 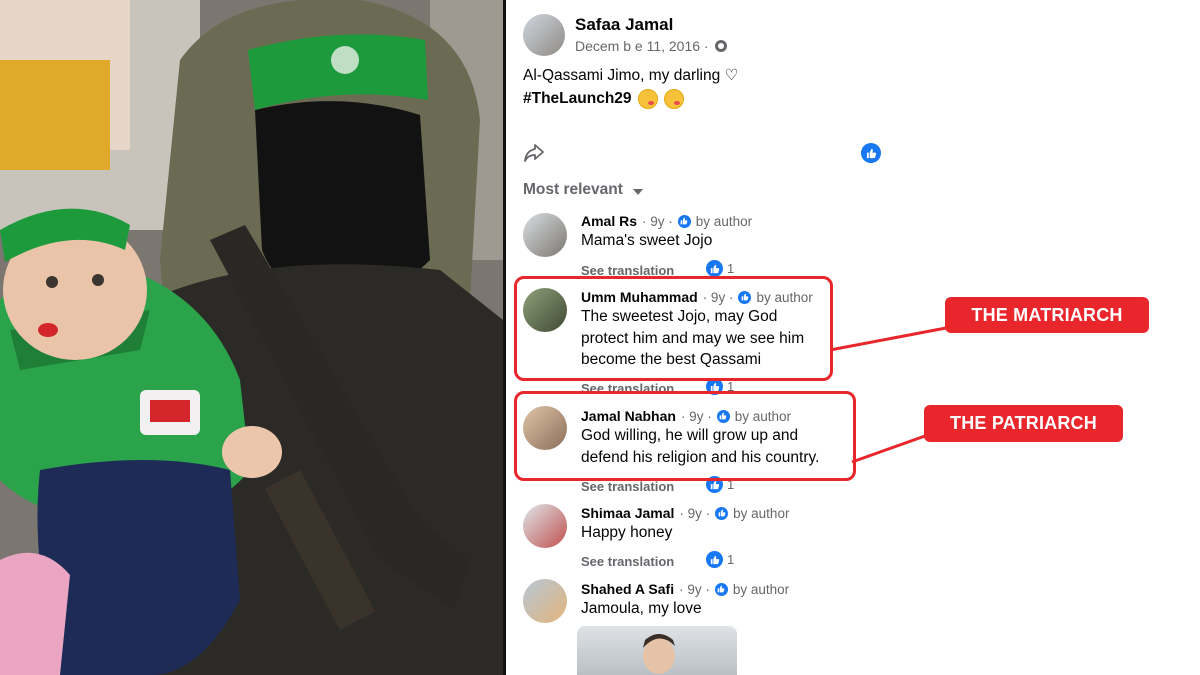 What do you see at coordinates (888, 449) in the screenshot?
I see `patriarch-connector-line` at bounding box center [888, 449].